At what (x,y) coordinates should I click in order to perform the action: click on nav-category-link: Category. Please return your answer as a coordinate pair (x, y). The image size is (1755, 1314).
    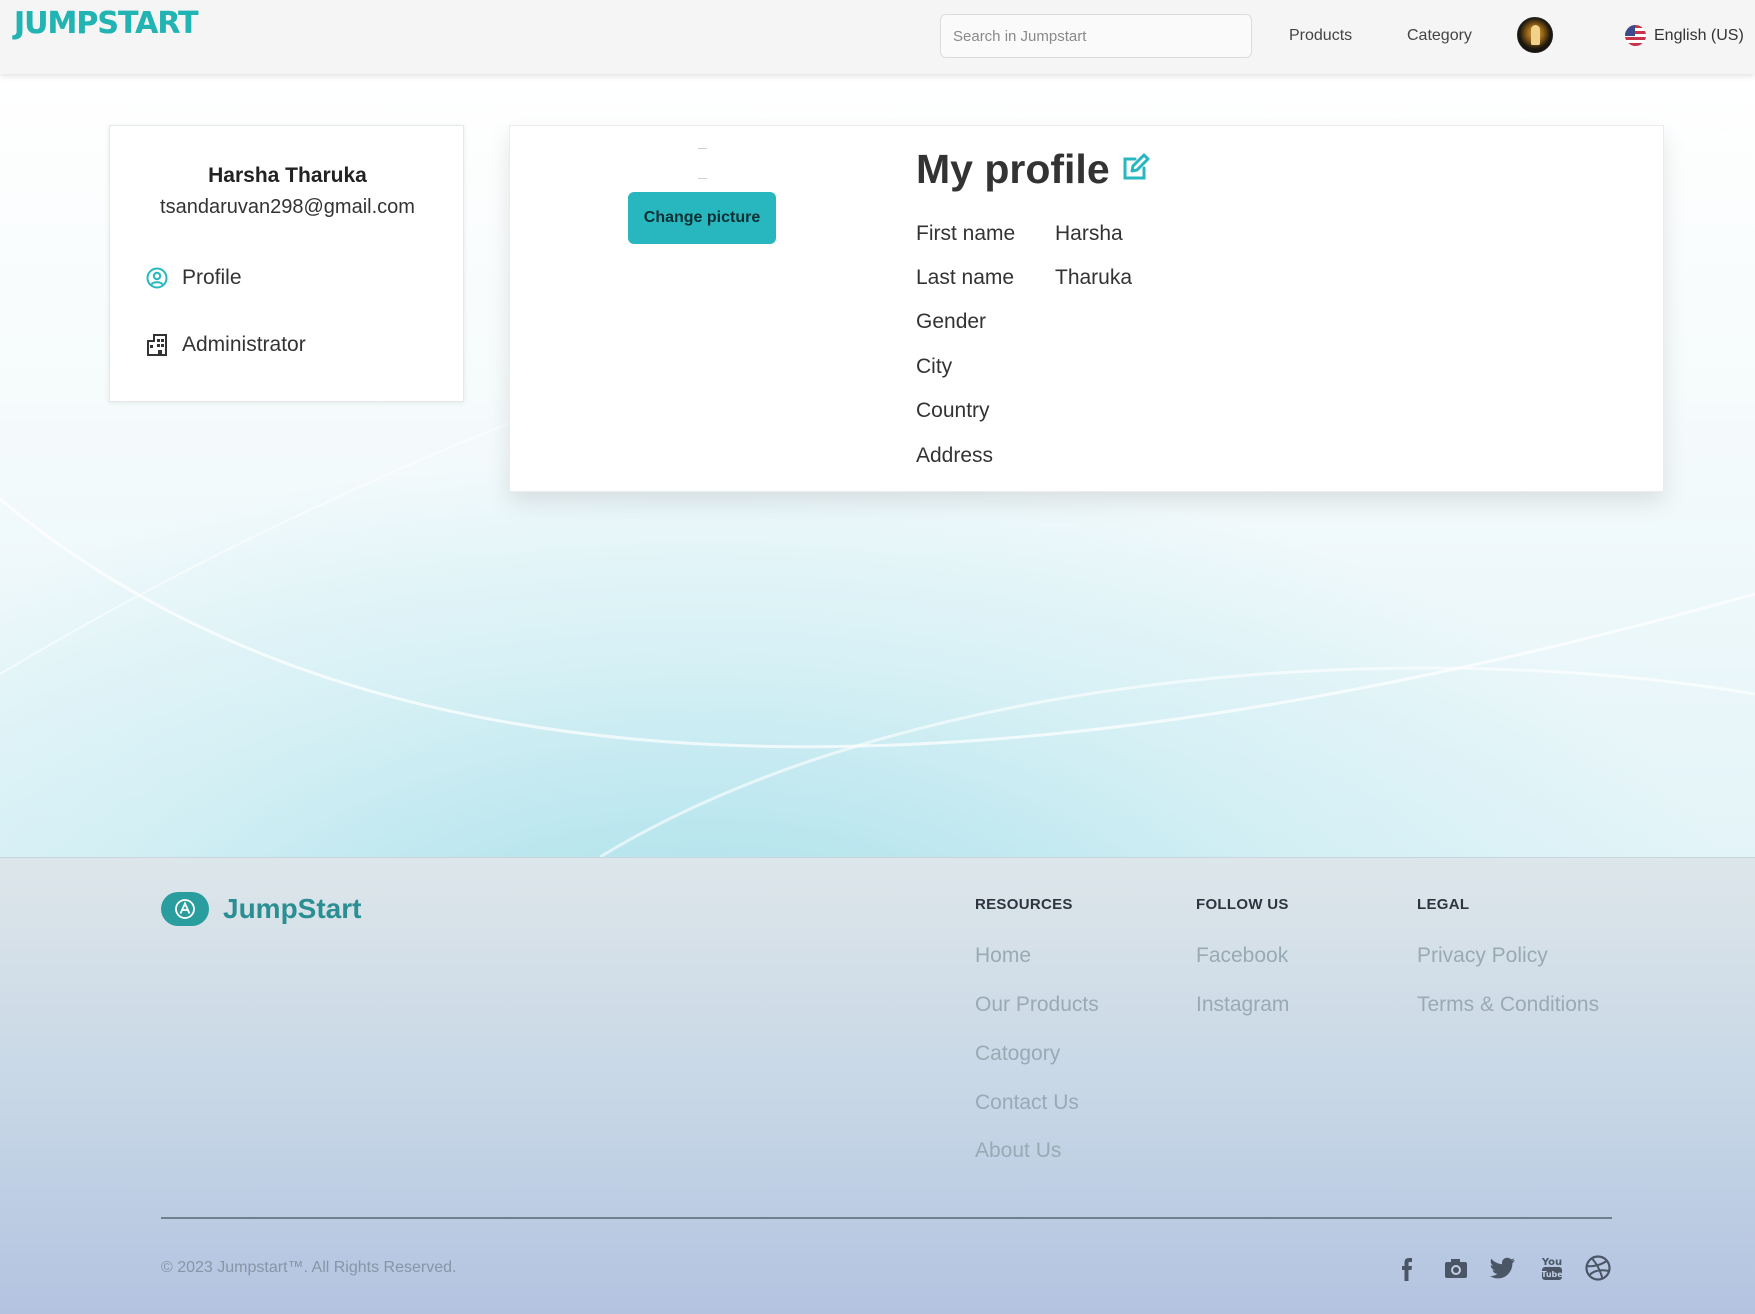
    Looking at the image, I should click on (1439, 36).